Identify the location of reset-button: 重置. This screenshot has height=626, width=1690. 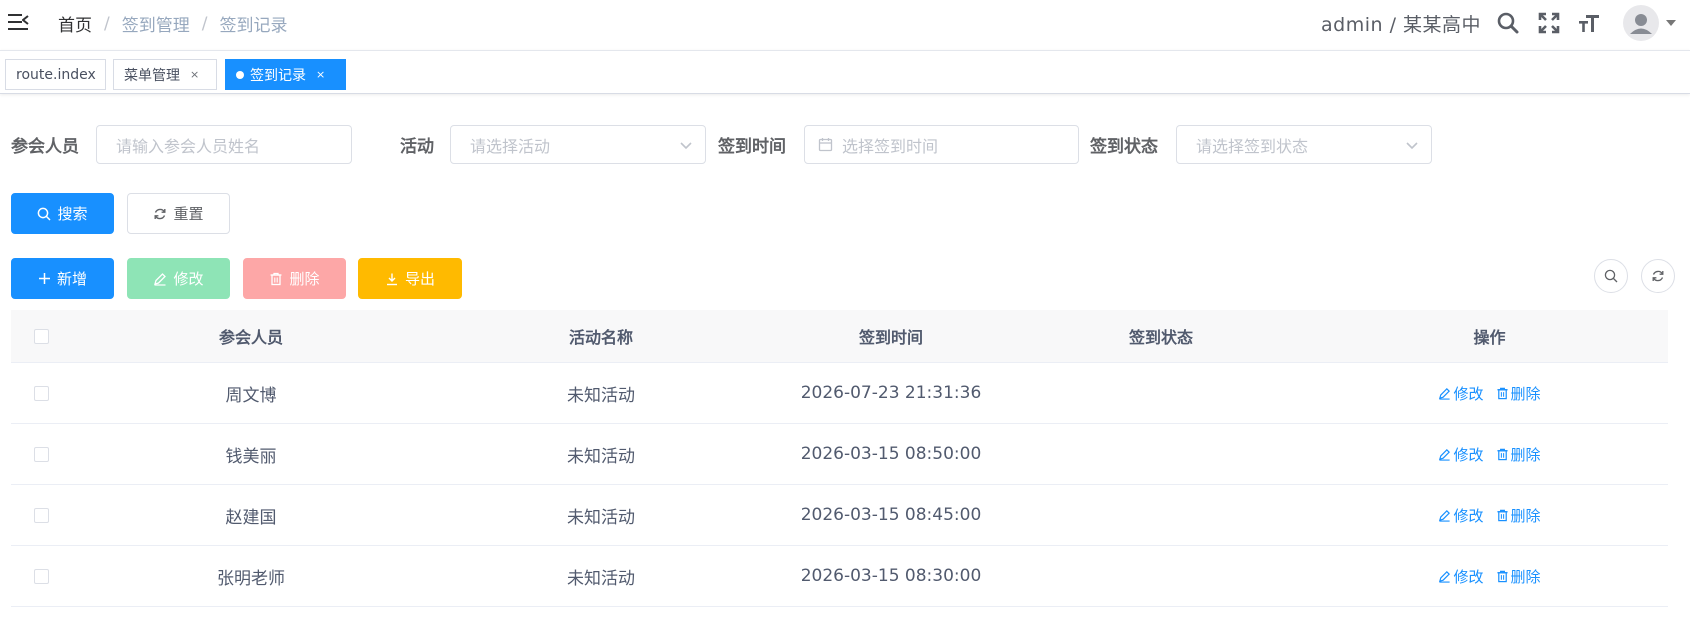
(178, 213).